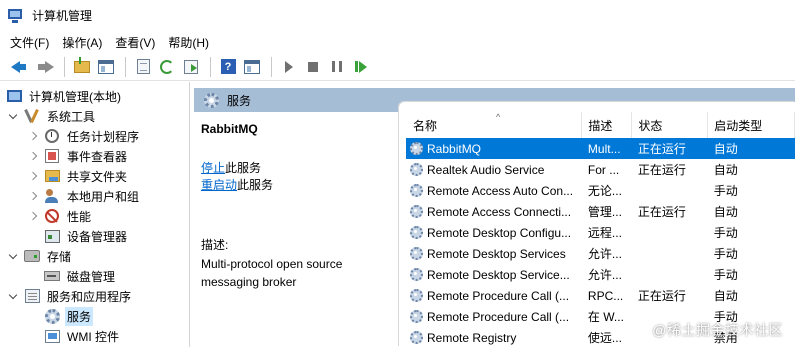 This screenshot has width=795, height=347. I want to click on export-list-icon, so click(191, 66).